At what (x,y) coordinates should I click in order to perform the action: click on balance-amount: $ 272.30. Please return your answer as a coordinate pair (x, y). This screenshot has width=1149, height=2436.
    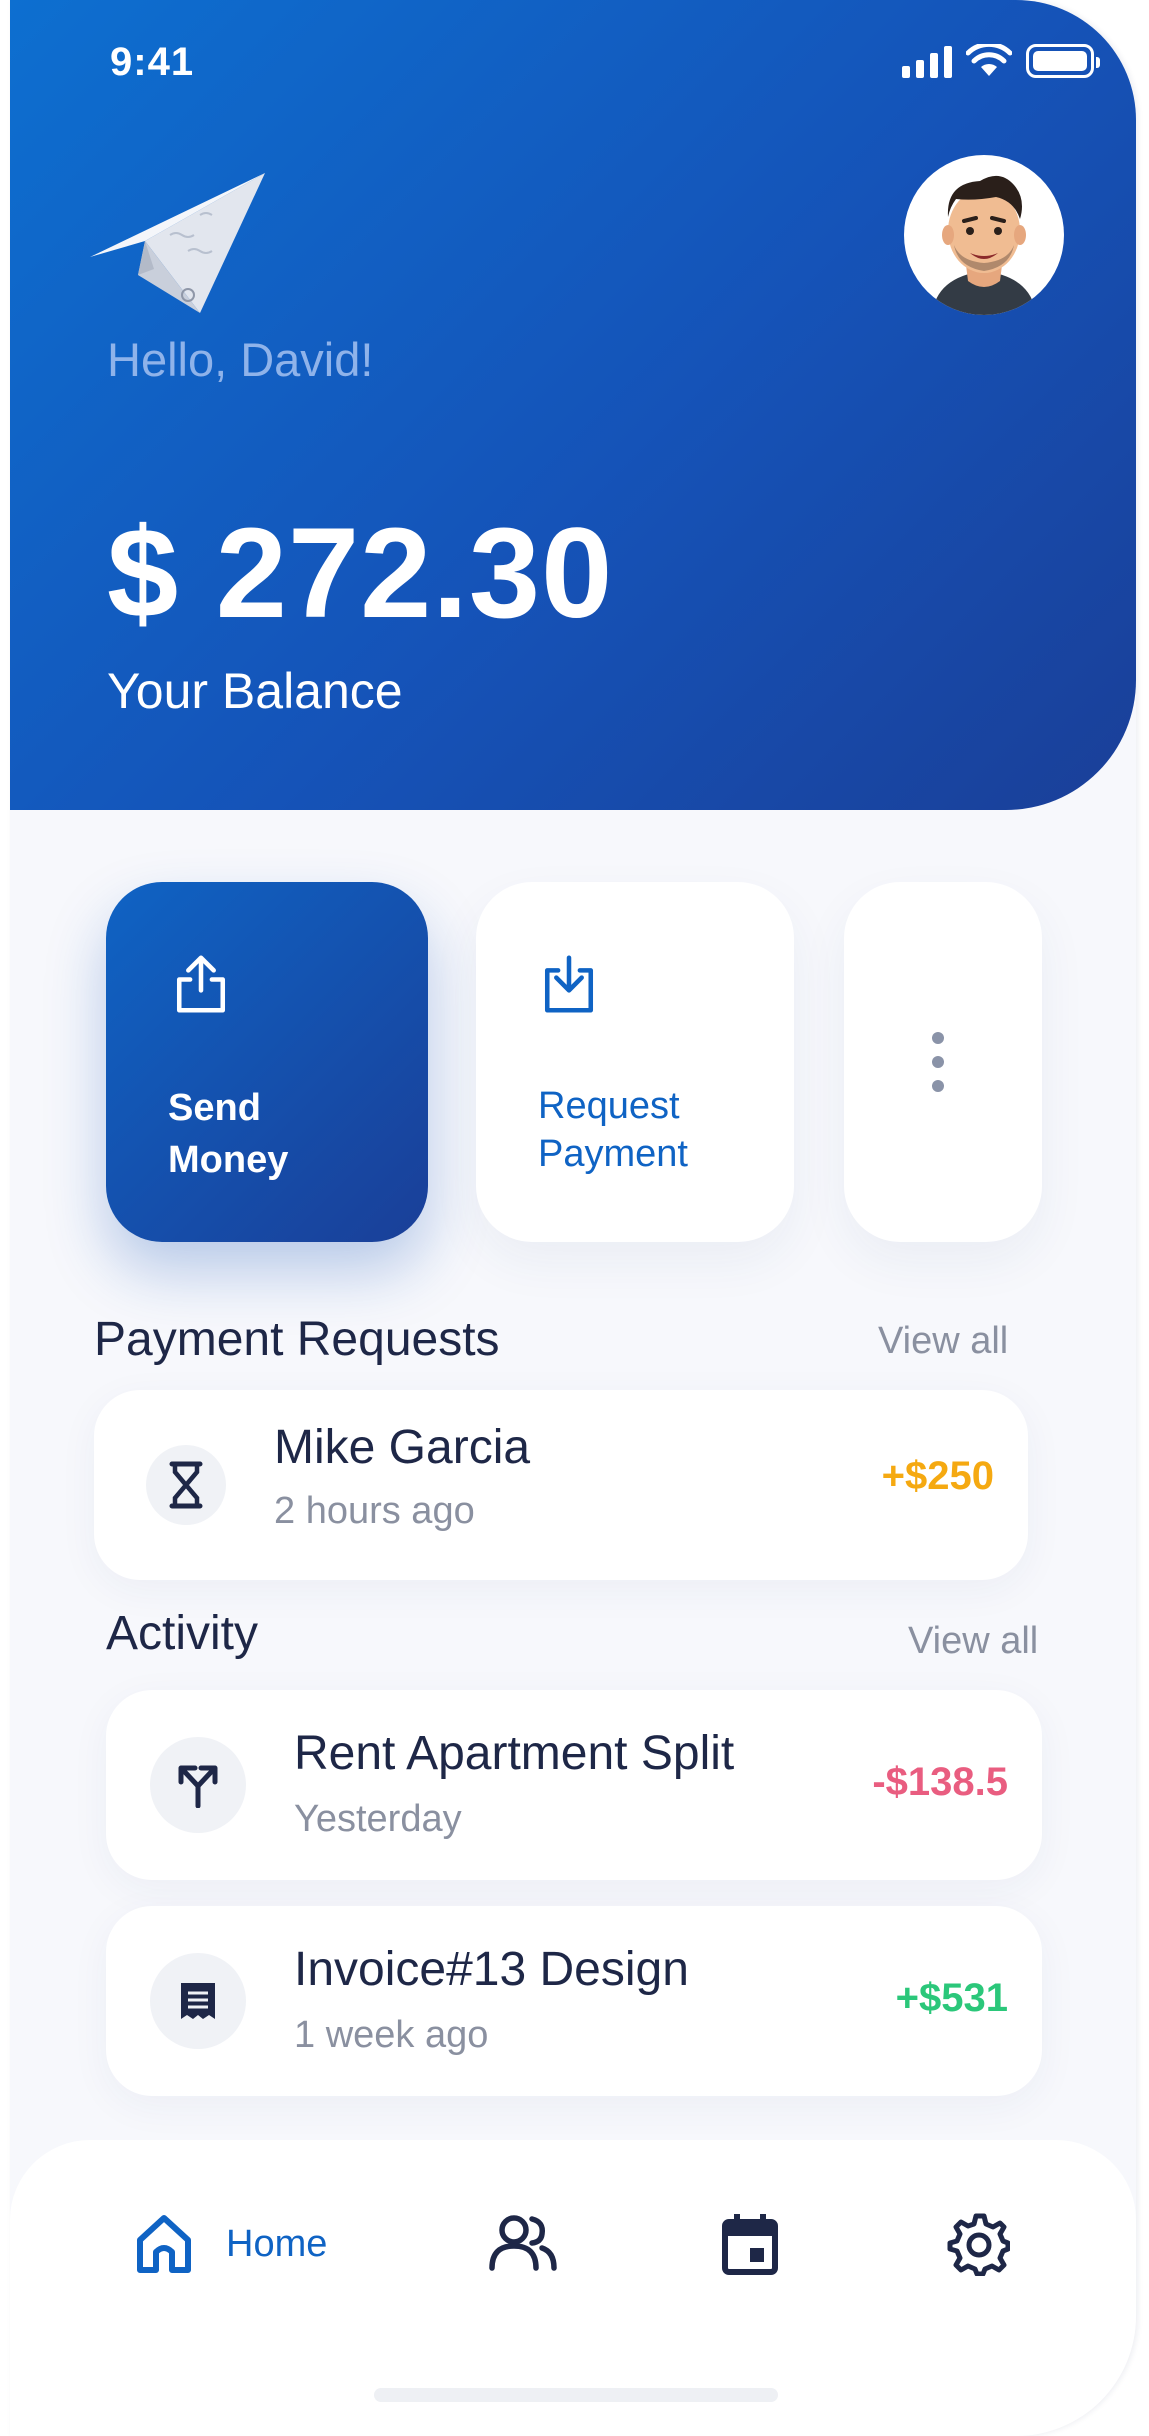
    Looking at the image, I should click on (360, 573).